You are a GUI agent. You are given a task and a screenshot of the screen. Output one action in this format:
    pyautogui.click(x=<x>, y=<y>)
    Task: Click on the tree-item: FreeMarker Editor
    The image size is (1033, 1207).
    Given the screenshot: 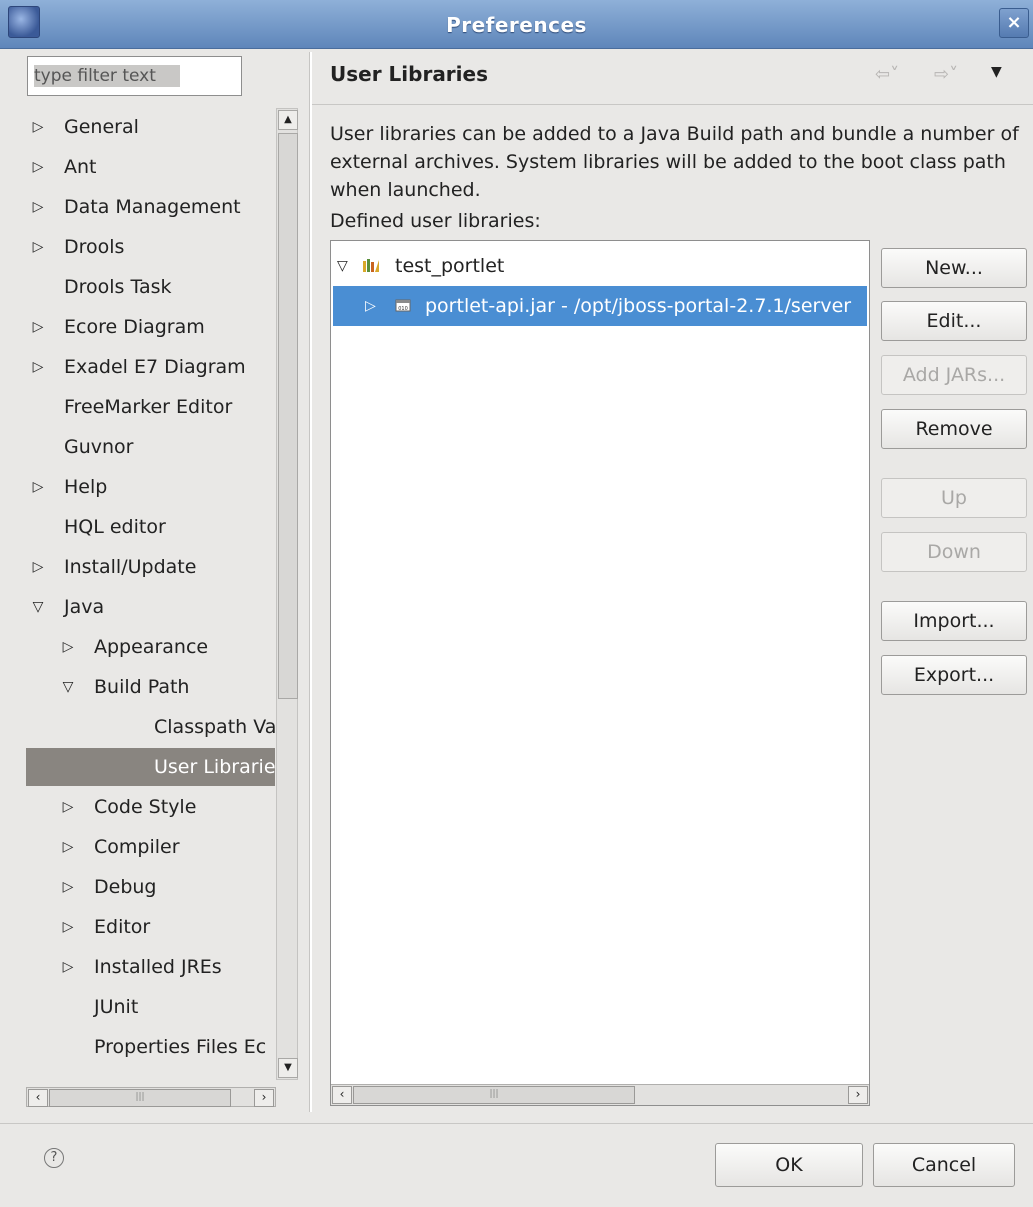 What is the action you would take?
    pyautogui.click(x=150, y=407)
    